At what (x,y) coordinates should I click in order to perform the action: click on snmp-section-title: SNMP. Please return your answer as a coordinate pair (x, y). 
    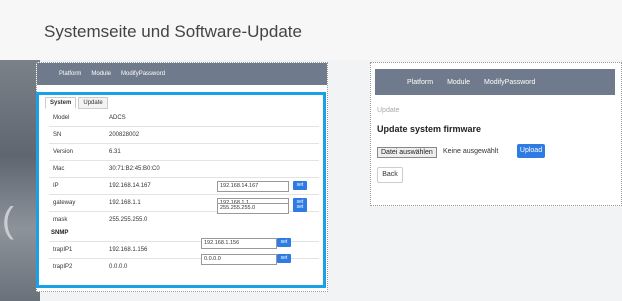
    Looking at the image, I should click on (60, 233).